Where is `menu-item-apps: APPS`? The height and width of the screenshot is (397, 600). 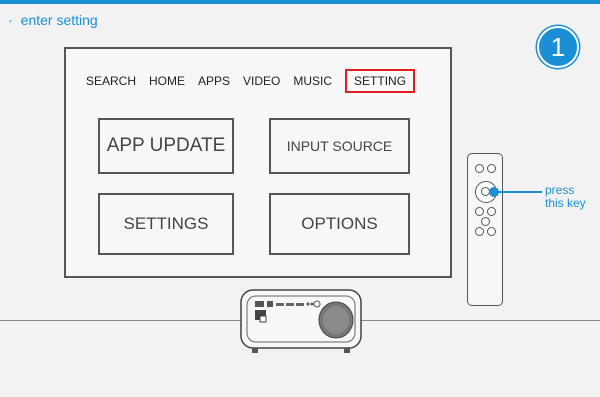 menu-item-apps: APPS is located at coordinates (214, 81).